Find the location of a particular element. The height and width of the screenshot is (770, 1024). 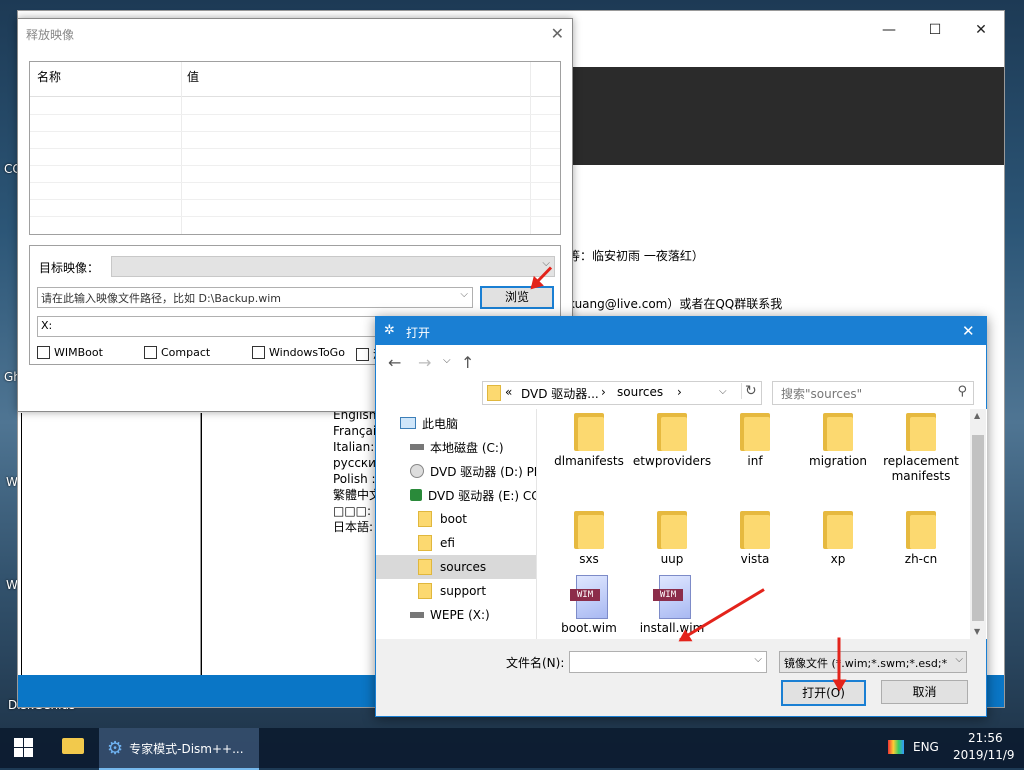

recent-chevron-icon: ⌵ is located at coordinates (447, 360).